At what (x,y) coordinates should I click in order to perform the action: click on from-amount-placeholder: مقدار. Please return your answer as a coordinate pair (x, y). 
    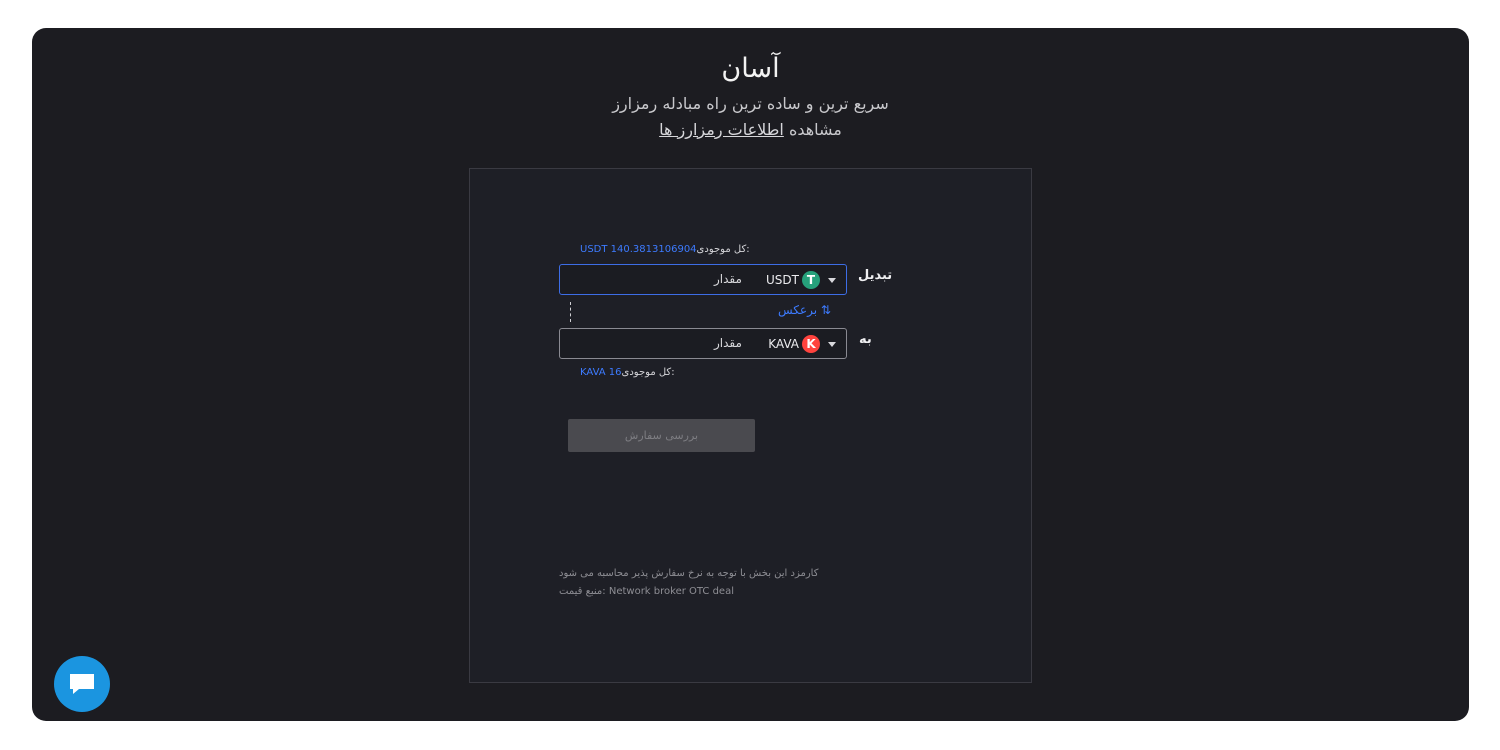
    Looking at the image, I should click on (728, 279).